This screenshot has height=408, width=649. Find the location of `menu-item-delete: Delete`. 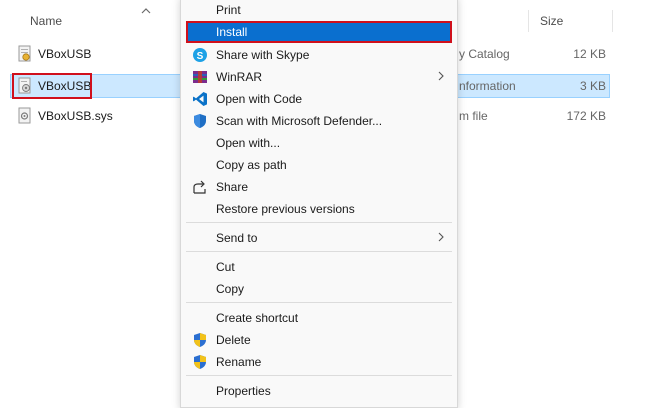

menu-item-delete: Delete is located at coordinates (319, 340).